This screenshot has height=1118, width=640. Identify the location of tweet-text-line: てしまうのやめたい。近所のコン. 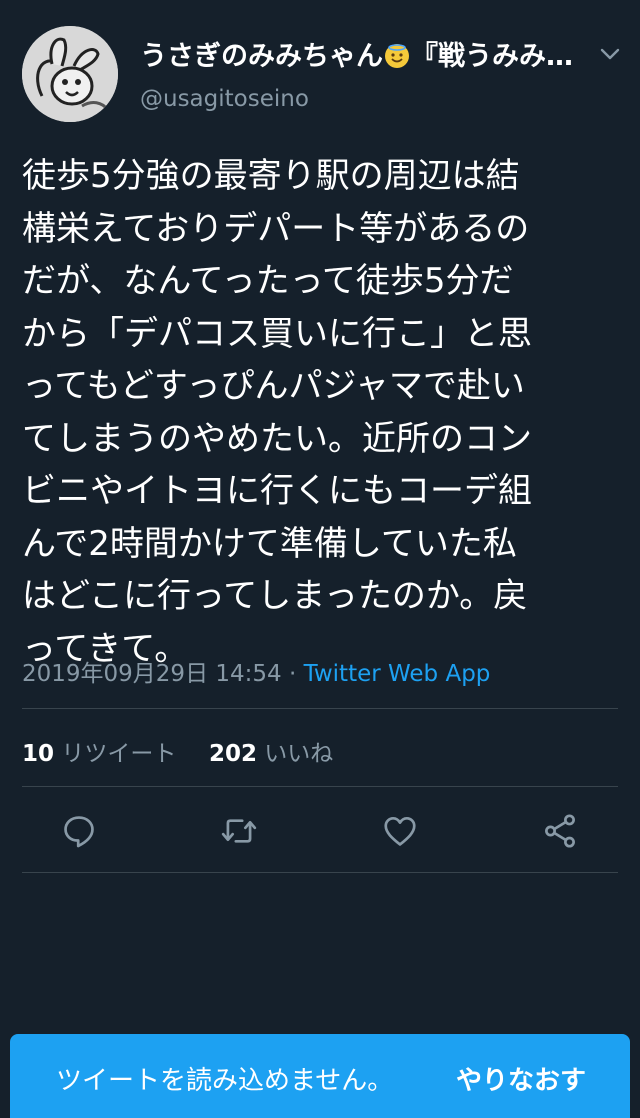
(277, 438).